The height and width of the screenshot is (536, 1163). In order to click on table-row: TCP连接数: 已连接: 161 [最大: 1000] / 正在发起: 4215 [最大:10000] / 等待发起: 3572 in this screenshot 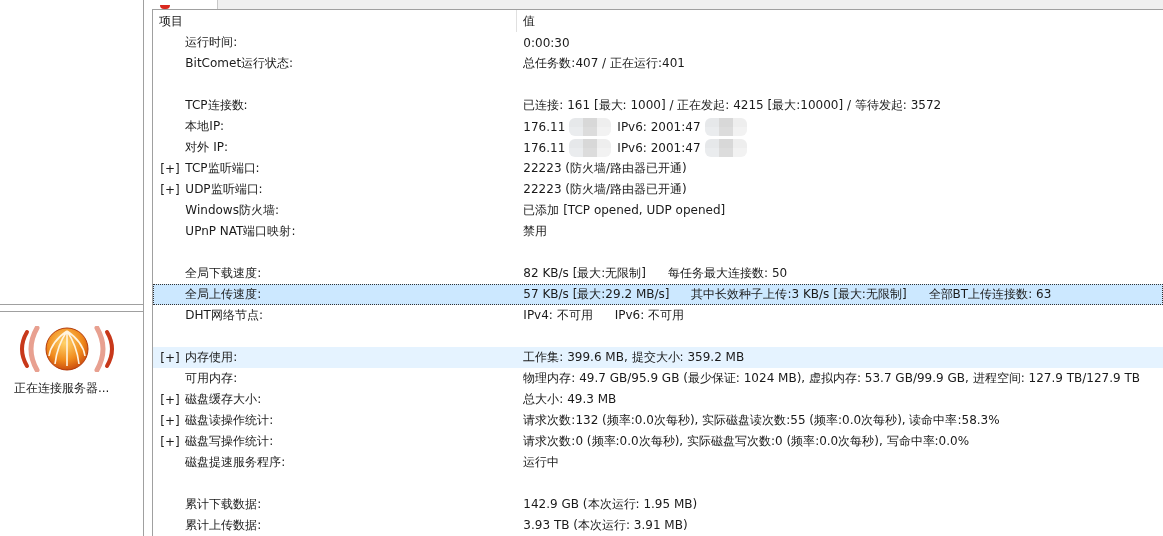, I will do `click(658, 105)`.